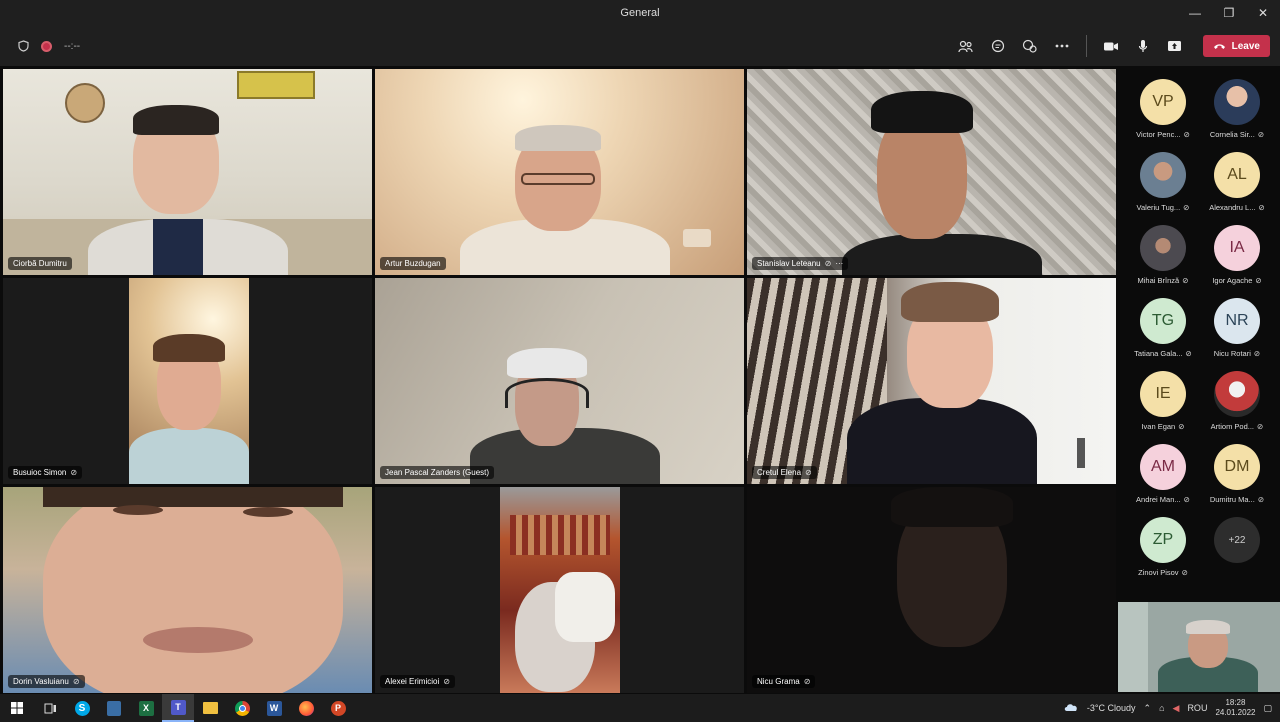 The height and width of the screenshot is (722, 1280). Describe the element at coordinates (1235, 712) in the screenshot. I see `clock-date: 24.01.2022` at that location.